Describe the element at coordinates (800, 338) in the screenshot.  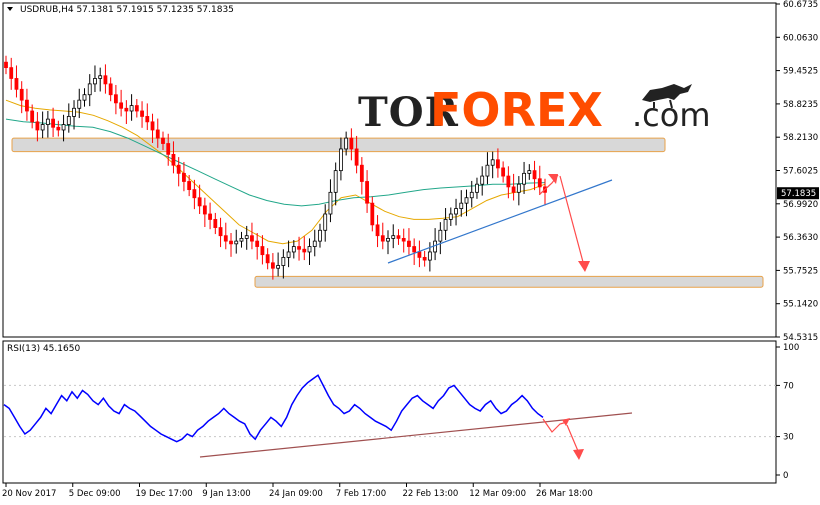
I see `price-tick-label: 54.5315` at that location.